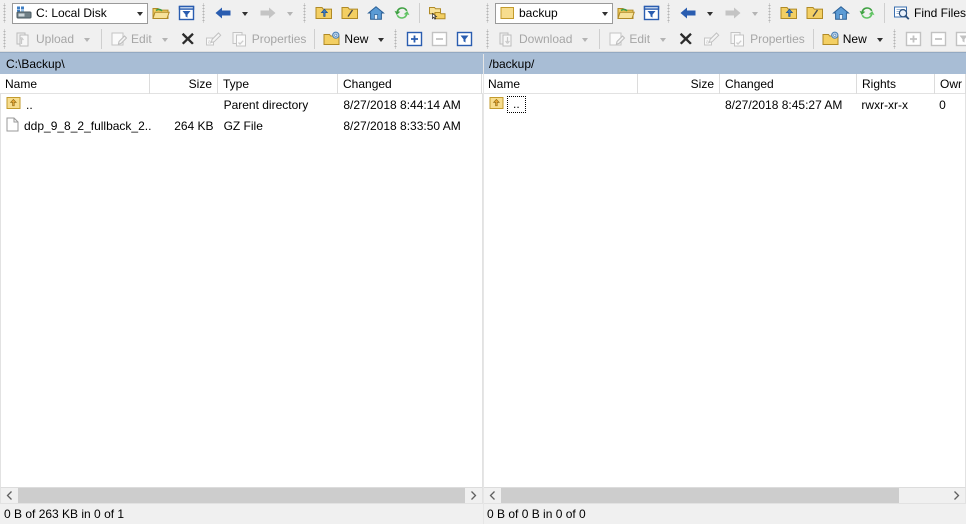 The height and width of the screenshot is (524, 966). Describe the element at coordinates (64, 514) in the screenshot. I see `local-status-text: 0 B of 263 KB in 0 of 1` at that location.